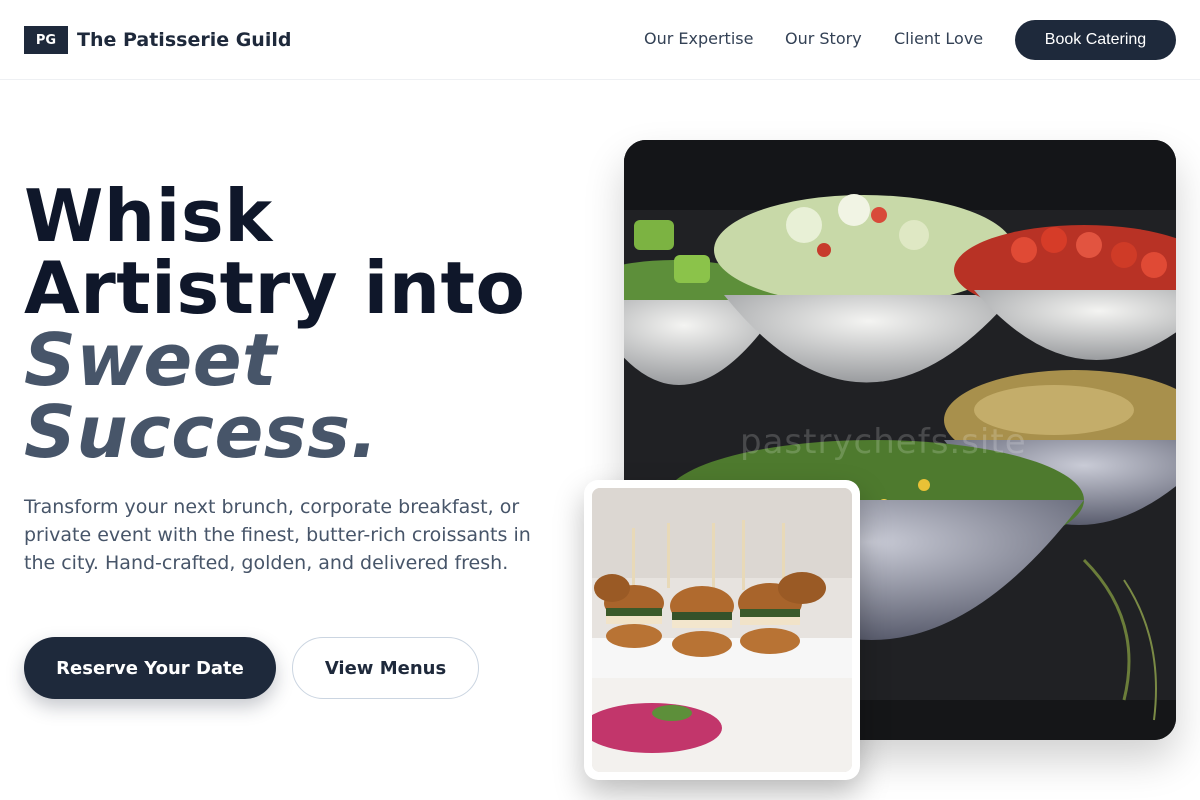 This screenshot has height=800, width=1200. Describe the element at coordinates (385, 668) in the screenshot. I see `view-menus-button: View Menus` at that location.